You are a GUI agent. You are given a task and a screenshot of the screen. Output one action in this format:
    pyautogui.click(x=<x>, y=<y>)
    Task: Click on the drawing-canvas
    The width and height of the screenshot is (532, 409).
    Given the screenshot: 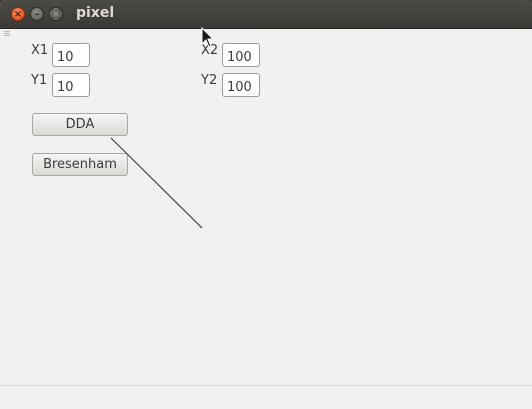 What is the action you would take?
    pyautogui.click(x=156, y=183)
    